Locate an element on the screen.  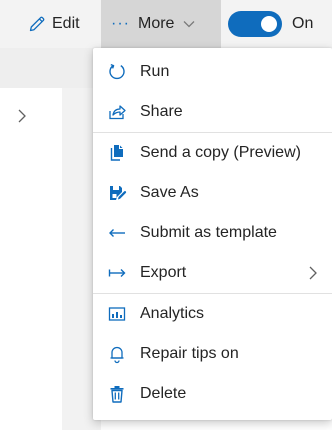
menu-item-label: Delete is located at coordinates (163, 393).